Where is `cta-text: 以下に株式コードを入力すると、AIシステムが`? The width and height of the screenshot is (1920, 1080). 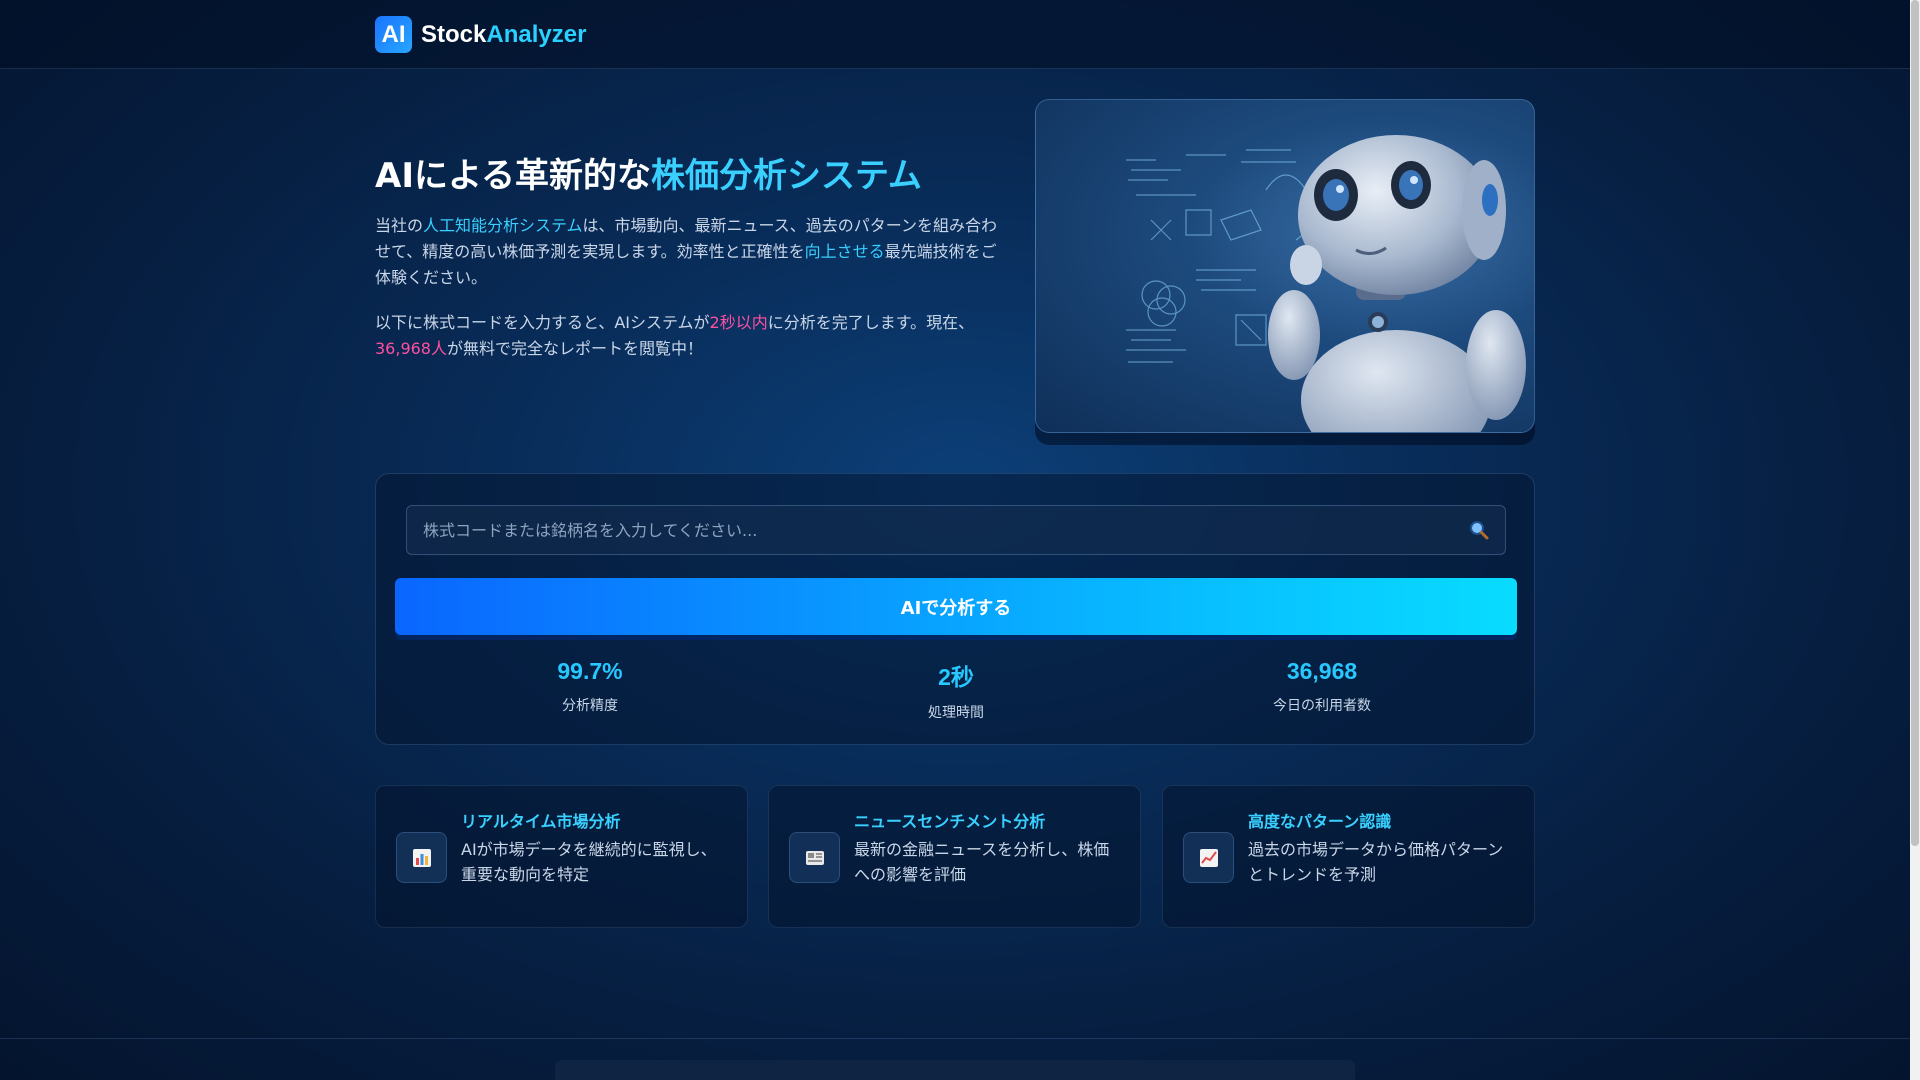 cta-text: 以下に株式コードを入力すると、AIシステムが is located at coordinates (542, 322).